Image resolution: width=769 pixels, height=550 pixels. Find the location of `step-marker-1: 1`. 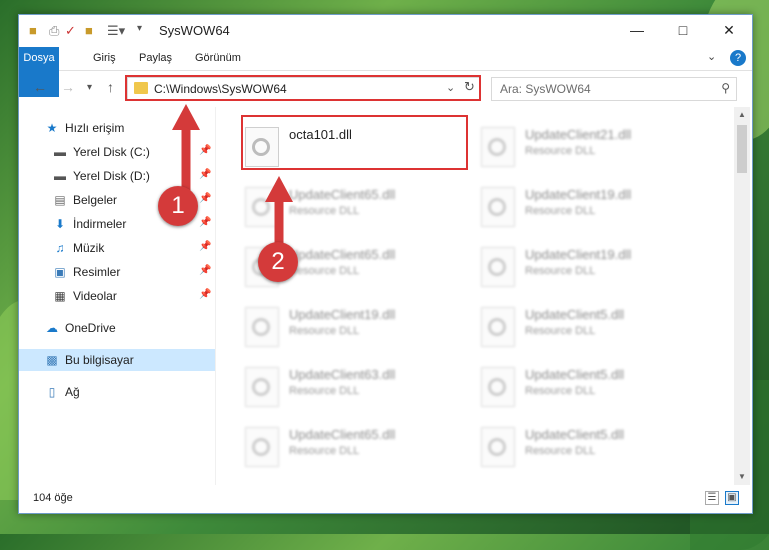

step-marker-1: 1 is located at coordinates (178, 206).